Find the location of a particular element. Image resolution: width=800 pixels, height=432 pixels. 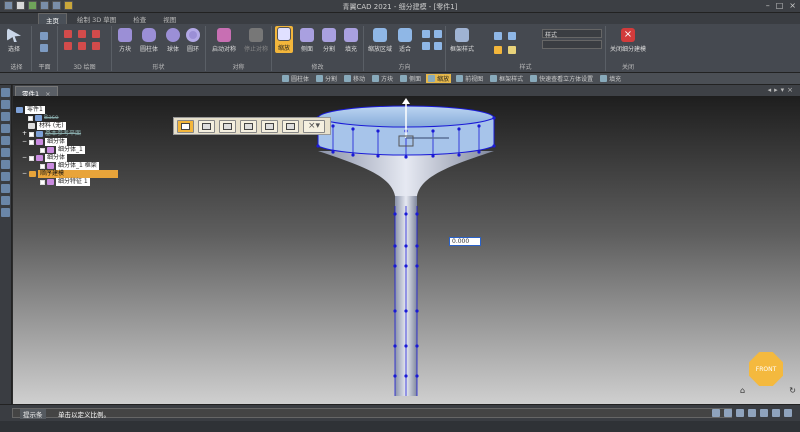

frame-style-button: 框架样式 is located at coordinates (462, 40).